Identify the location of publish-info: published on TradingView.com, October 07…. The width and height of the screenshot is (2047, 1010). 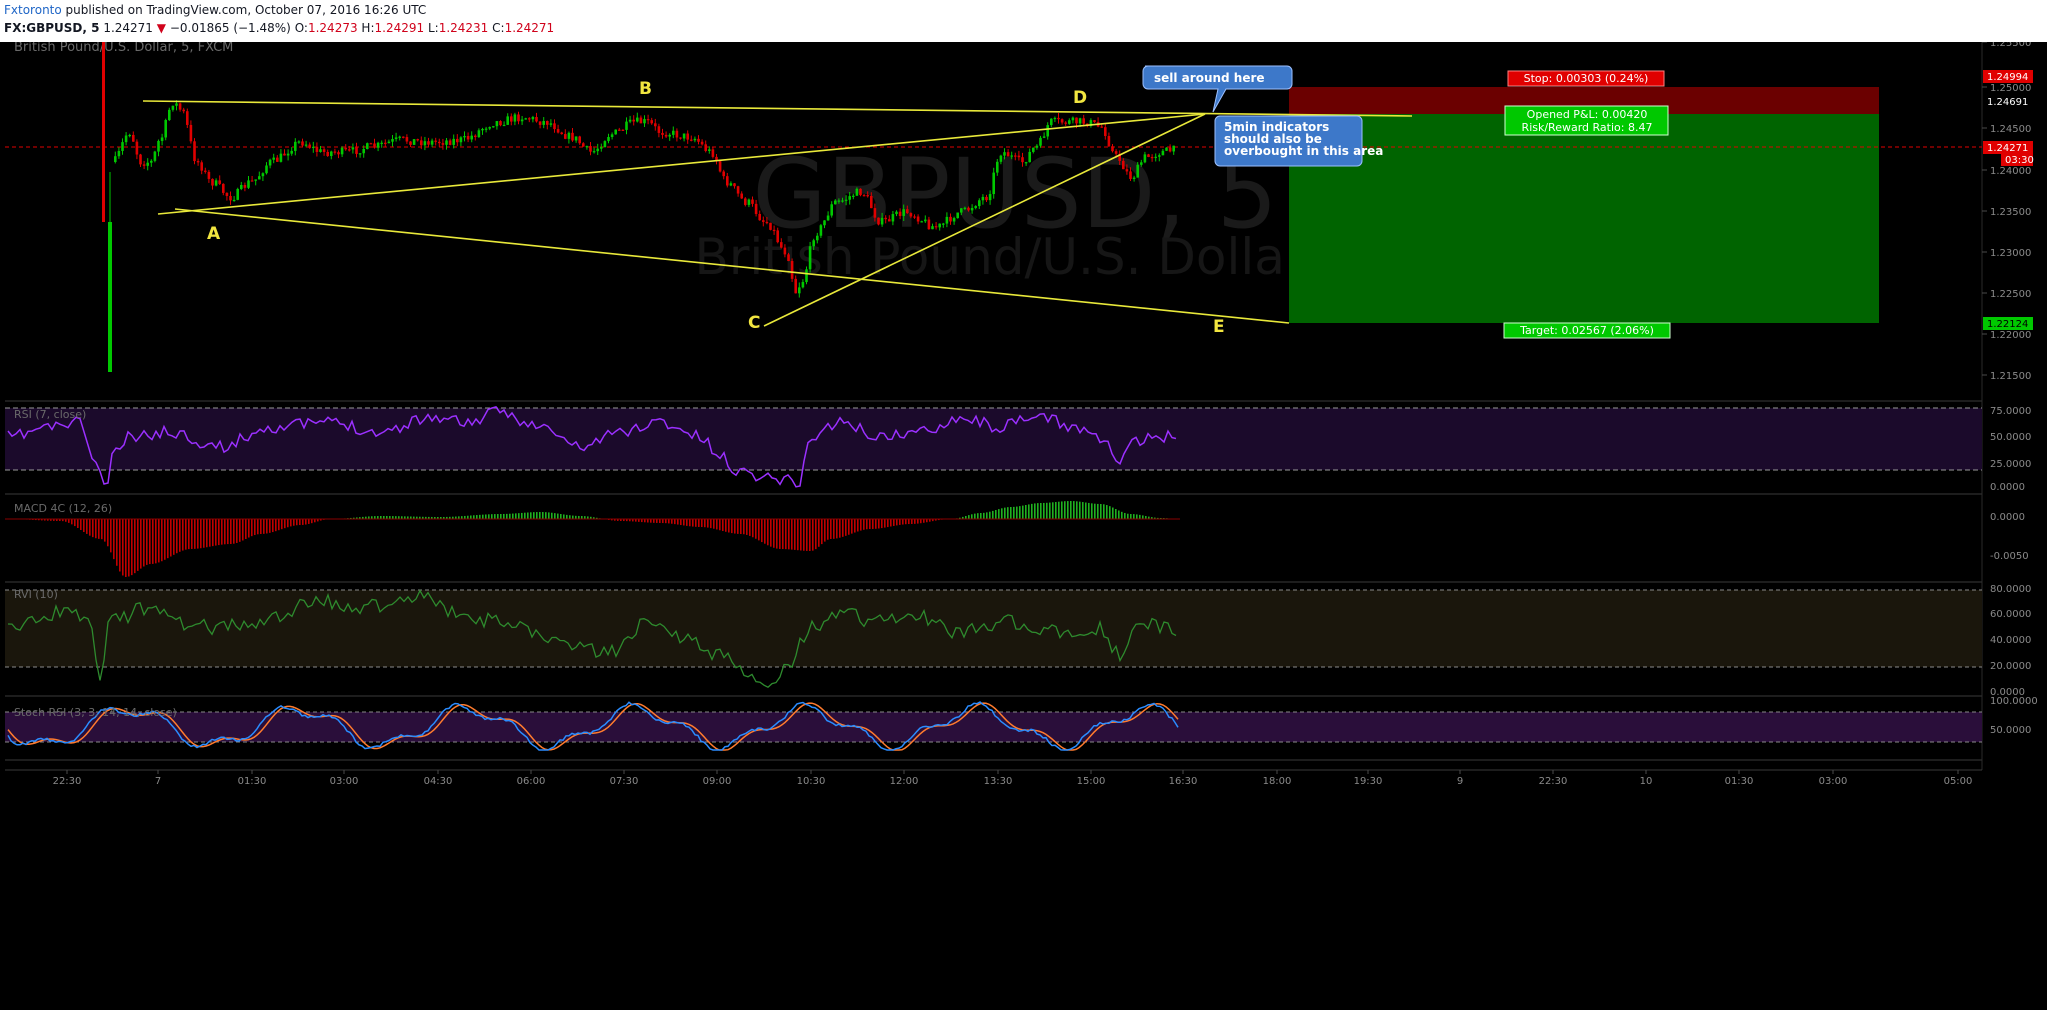
(246, 10).